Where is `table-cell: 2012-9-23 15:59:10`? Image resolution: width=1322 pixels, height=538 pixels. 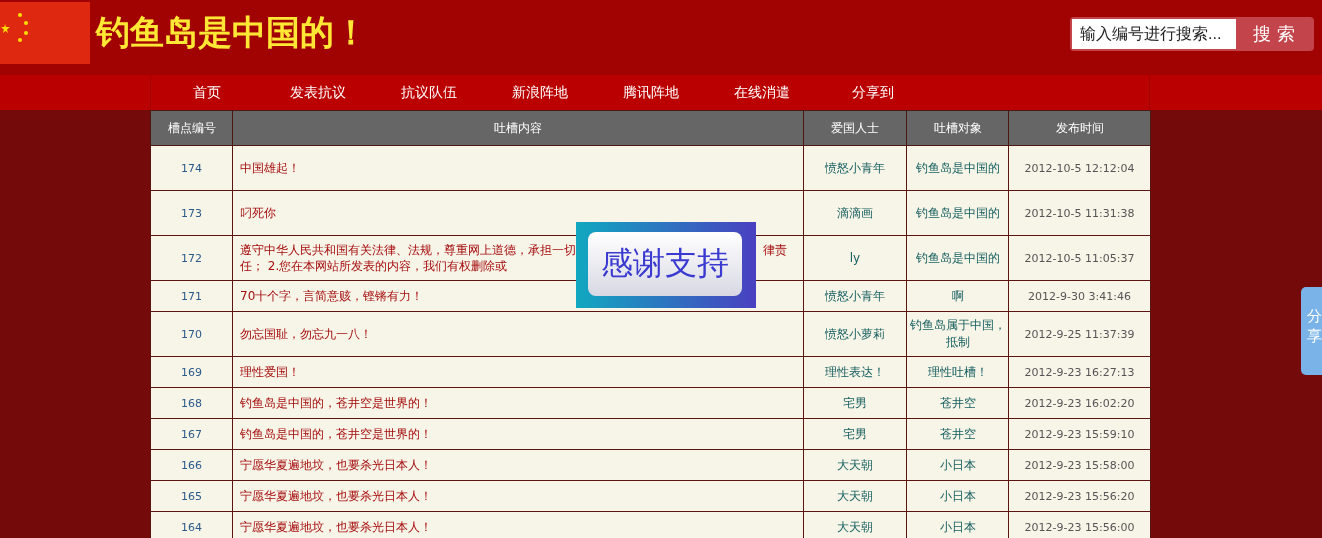 table-cell: 2012-9-23 15:59:10 is located at coordinates (1079, 434).